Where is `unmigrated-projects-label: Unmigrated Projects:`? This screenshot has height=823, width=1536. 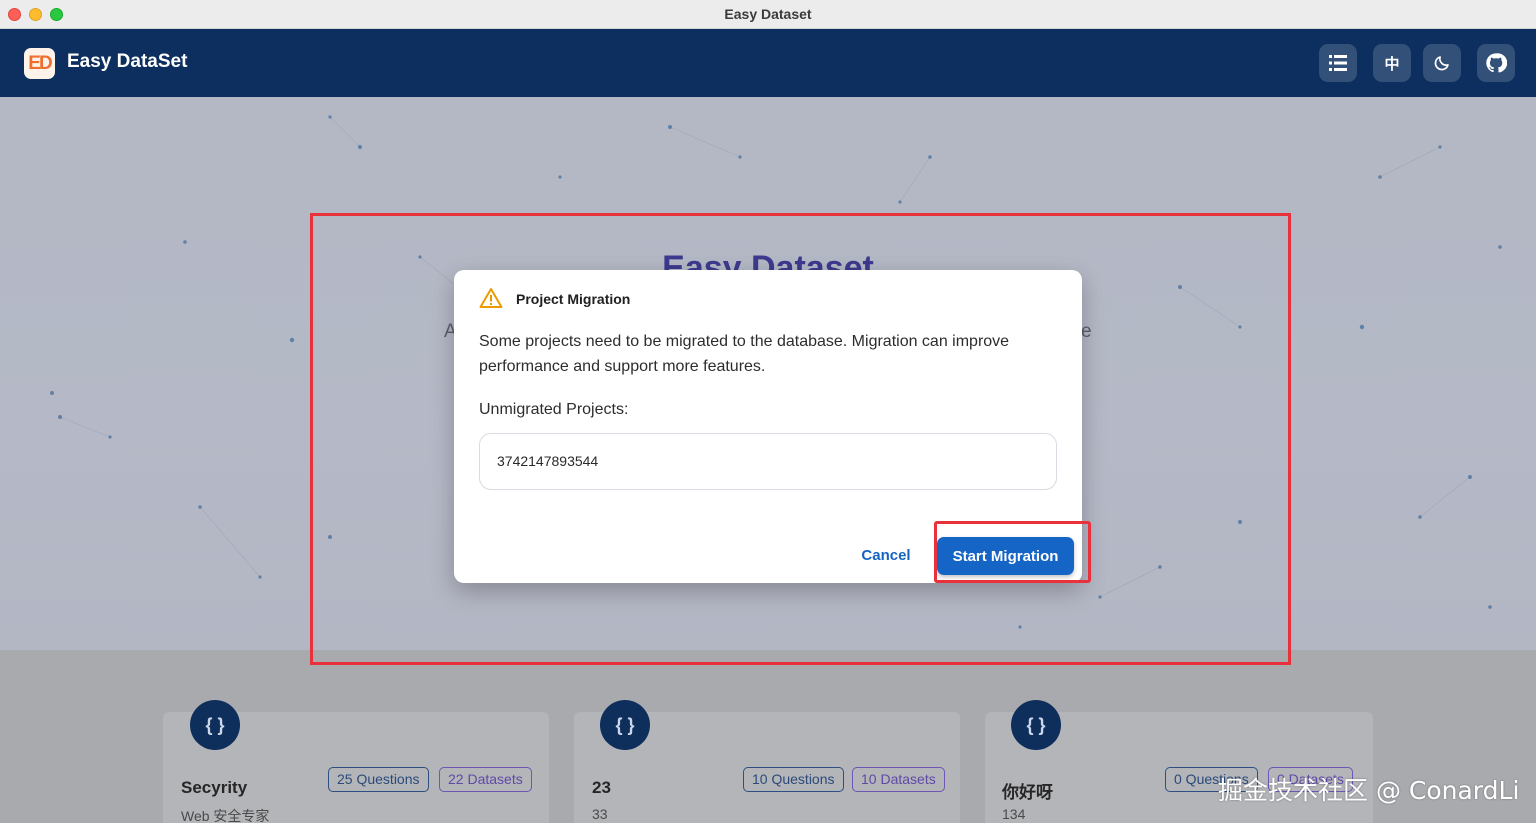
unmigrated-projects-label: Unmigrated Projects: is located at coordinates (554, 409).